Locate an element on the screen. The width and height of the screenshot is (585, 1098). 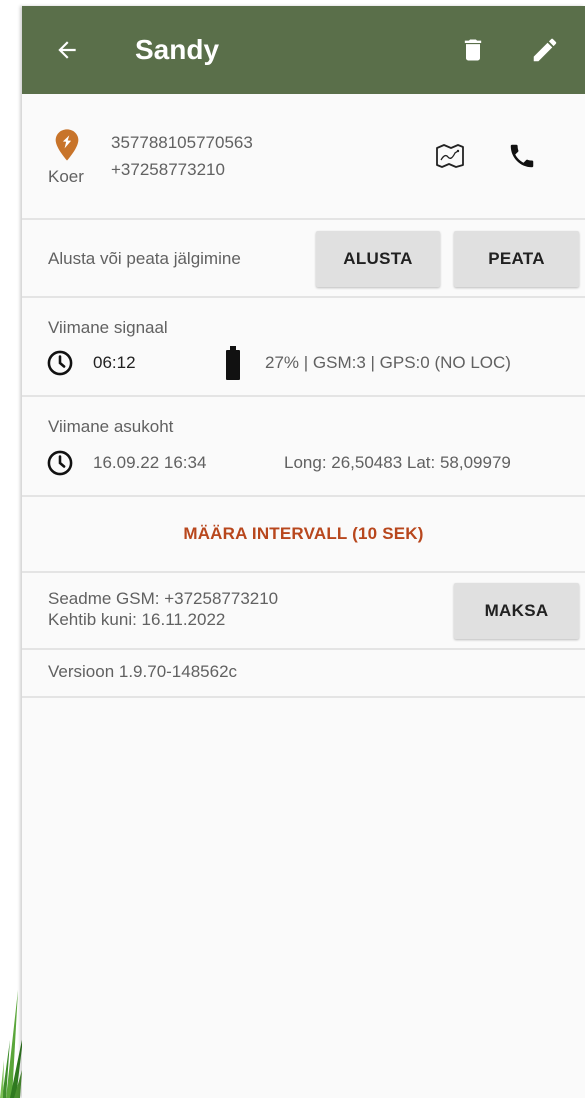
interval-row: MÄÄRA INTERVALL (10 SEK) is located at coordinates (303, 535).